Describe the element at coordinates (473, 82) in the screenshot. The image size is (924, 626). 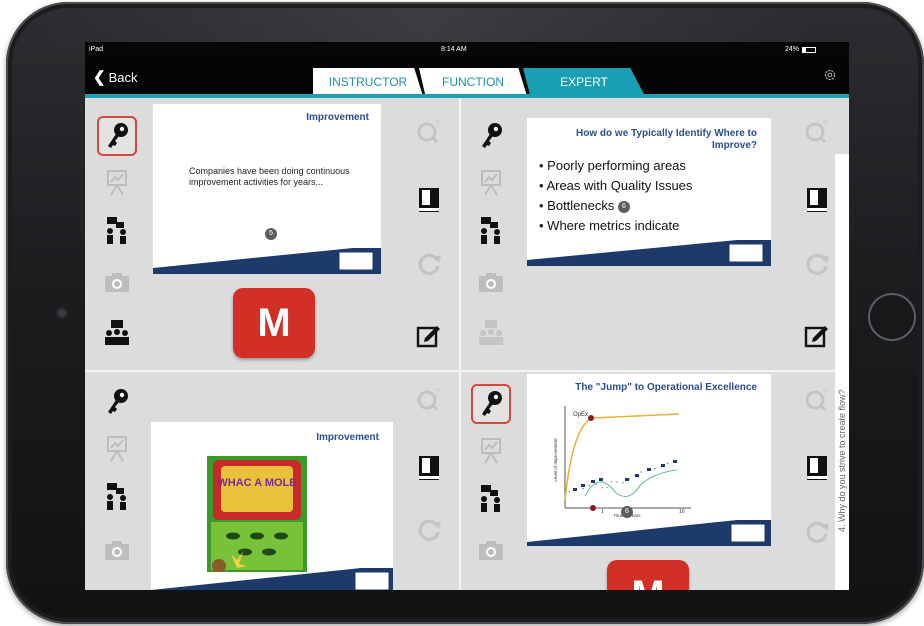
I see `tab-function: FUNCTION` at that location.